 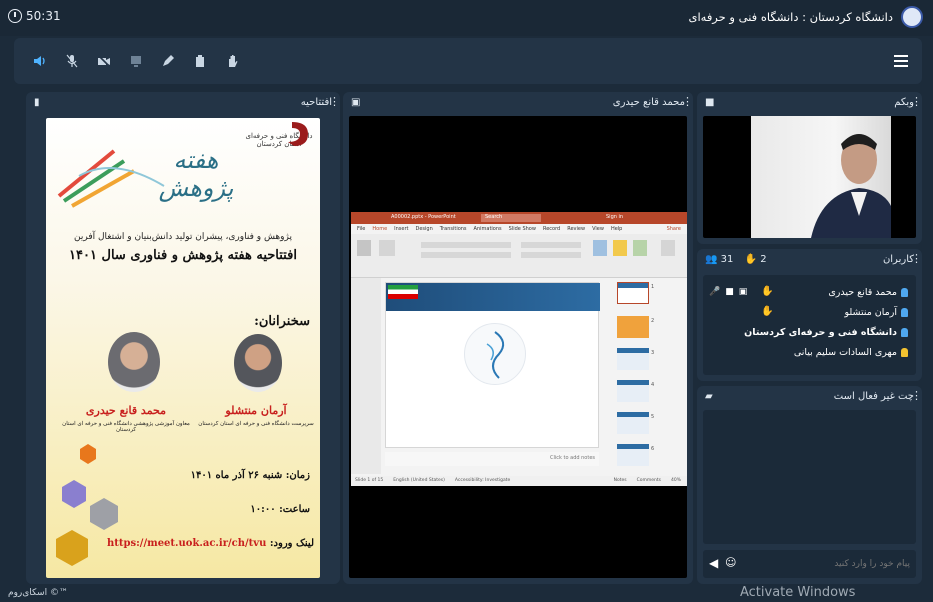 What do you see at coordinates (790, 17) in the screenshot?
I see `room-title: دانشگاه کردستان : دانشگاه فنی و حرفه‌ای` at bounding box center [790, 17].